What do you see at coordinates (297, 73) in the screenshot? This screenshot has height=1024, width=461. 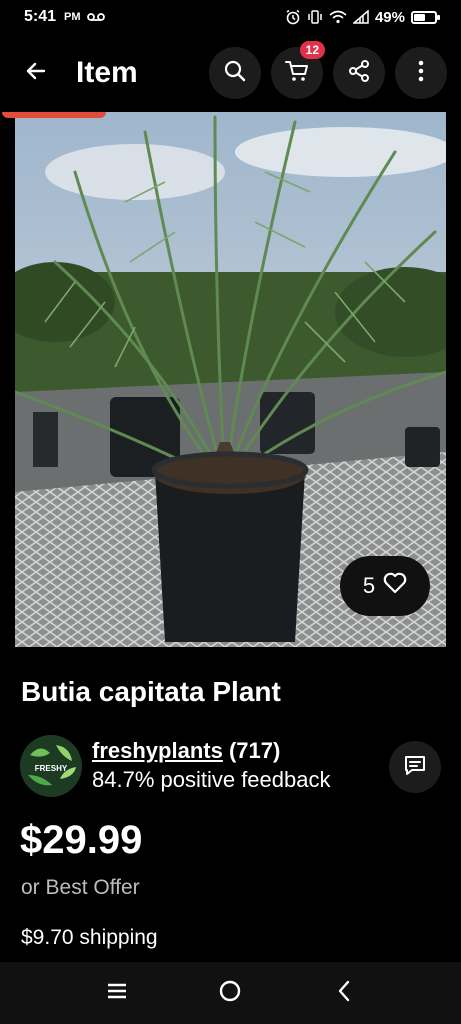 I see `cart-icon` at bounding box center [297, 73].